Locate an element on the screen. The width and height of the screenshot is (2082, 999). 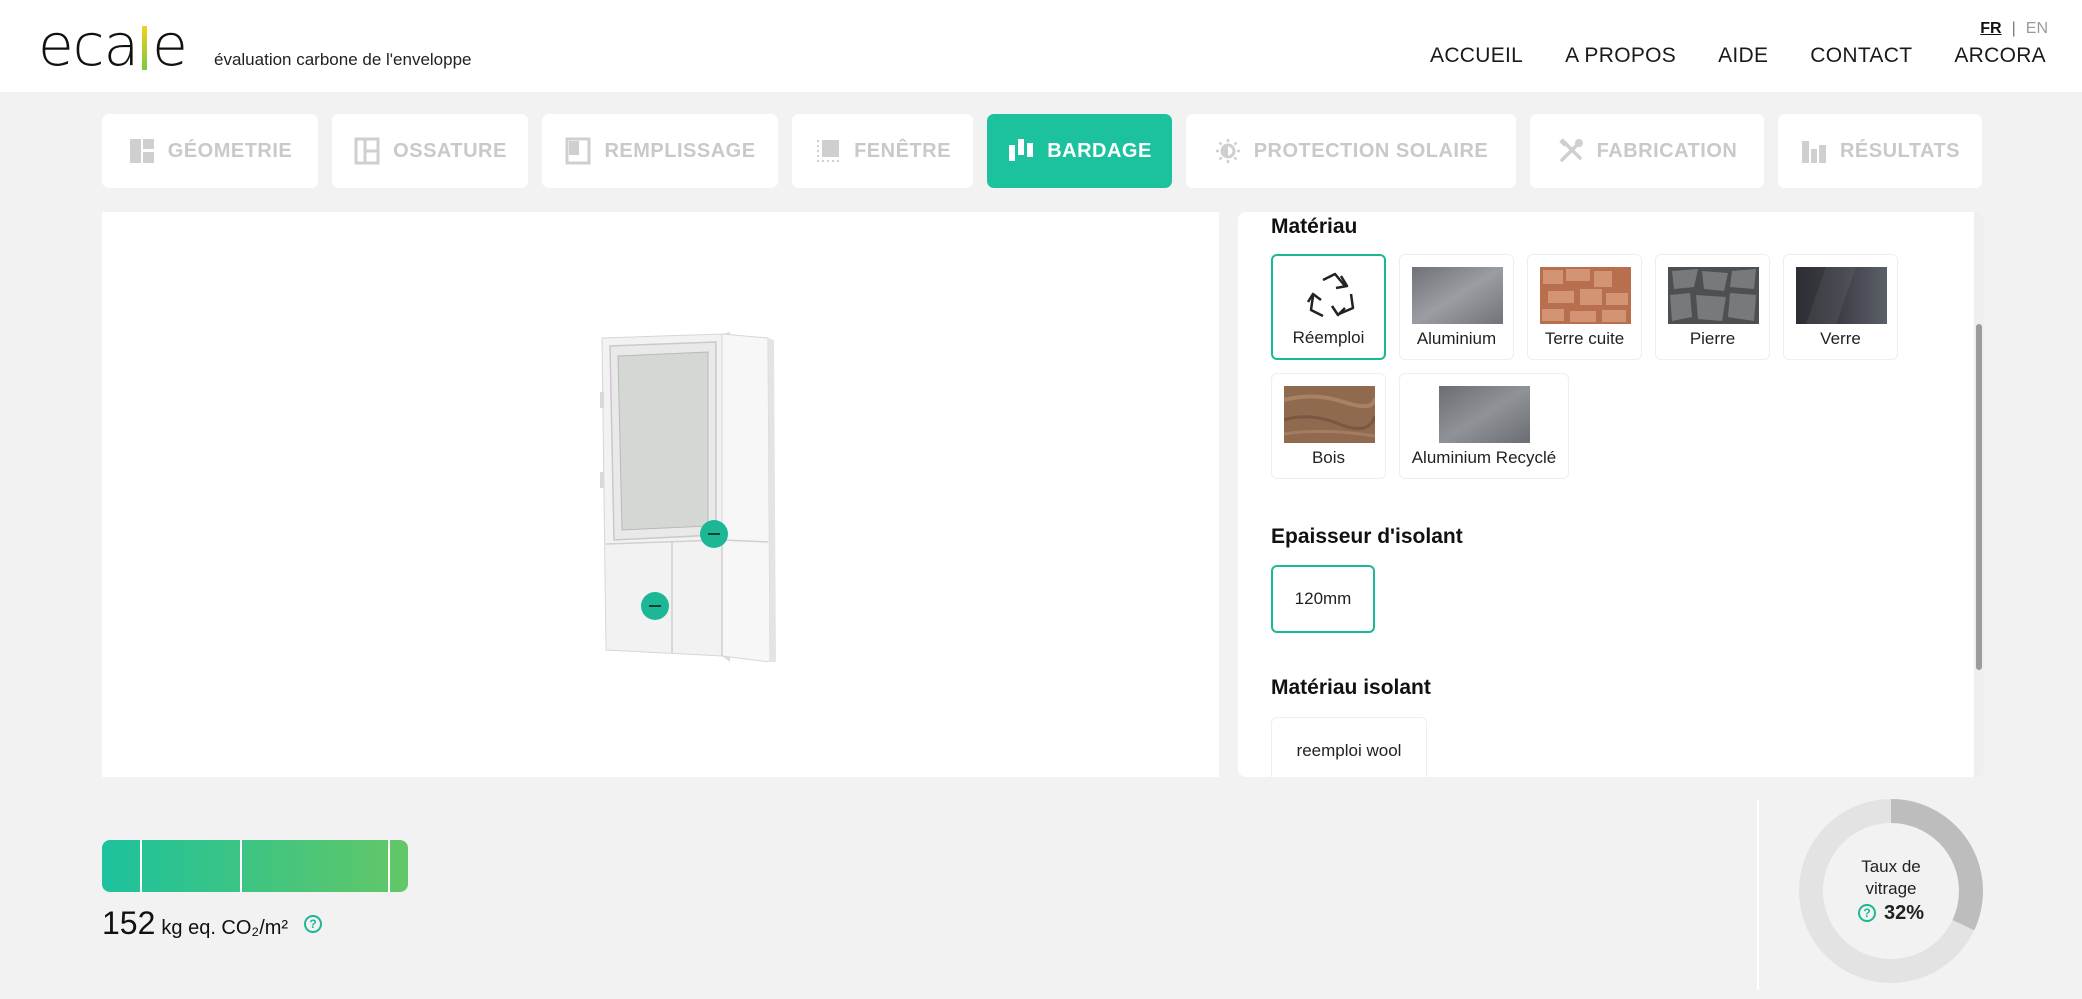
material-verre: Verre is located at coordinates (1840, 307).